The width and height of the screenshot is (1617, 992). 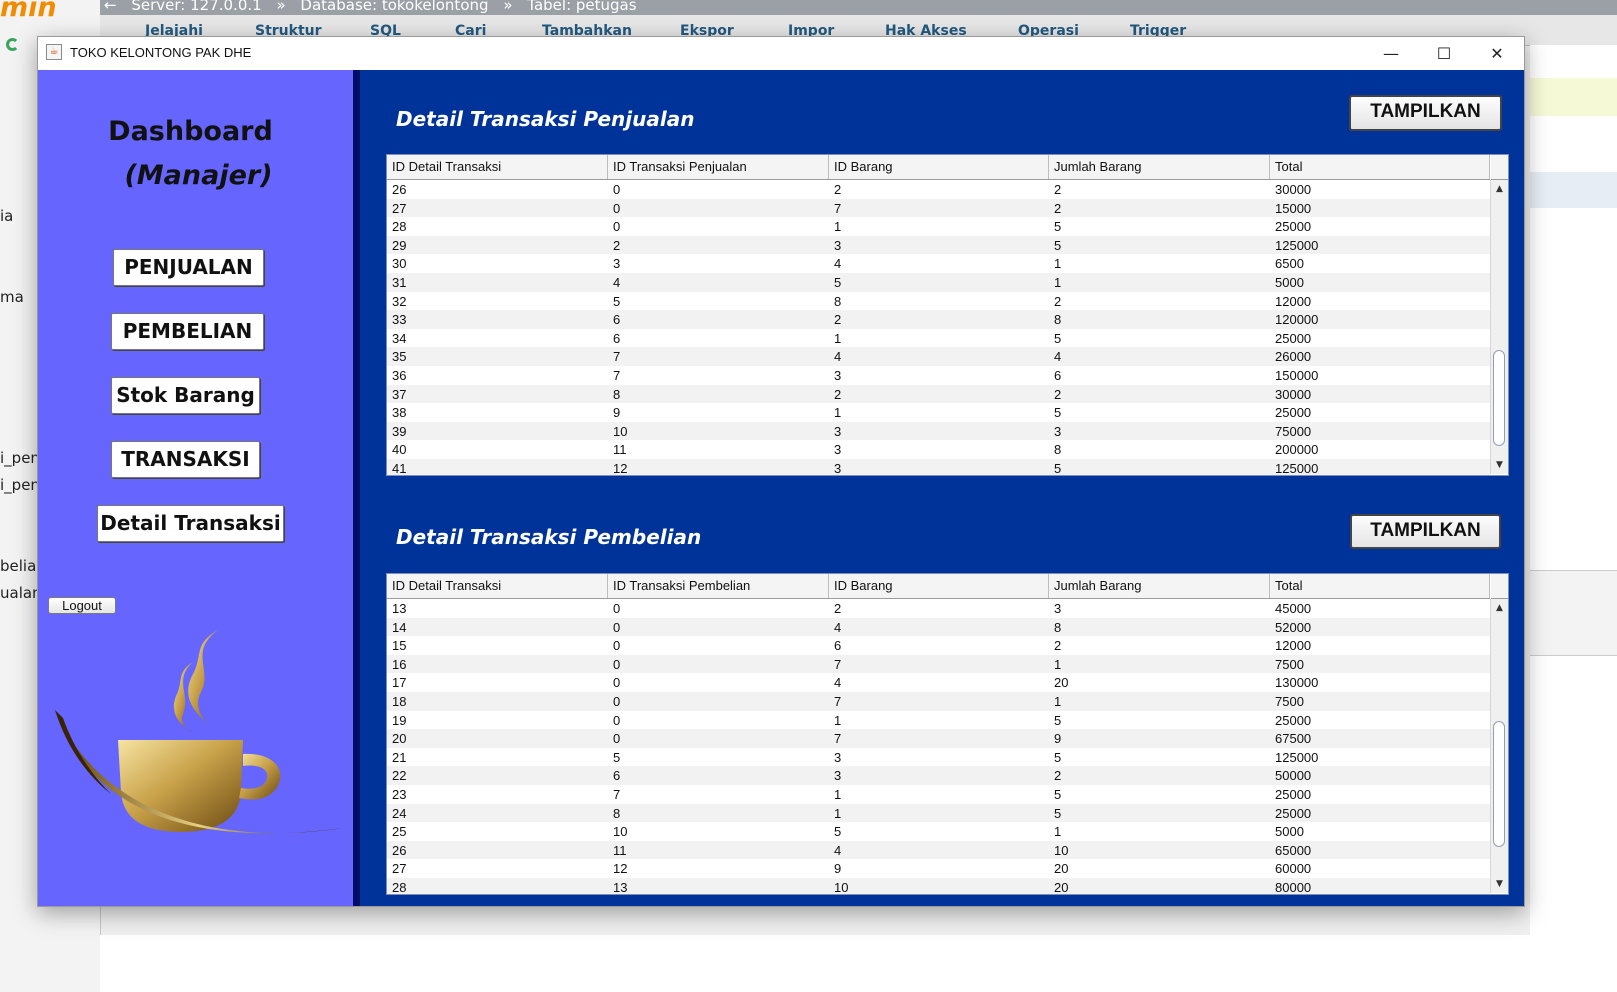 What do you see at coordinates (938, 627) in the screenshot?
I see `table-row: 14 0 4 8 52000` at bounding box center [938, 627].